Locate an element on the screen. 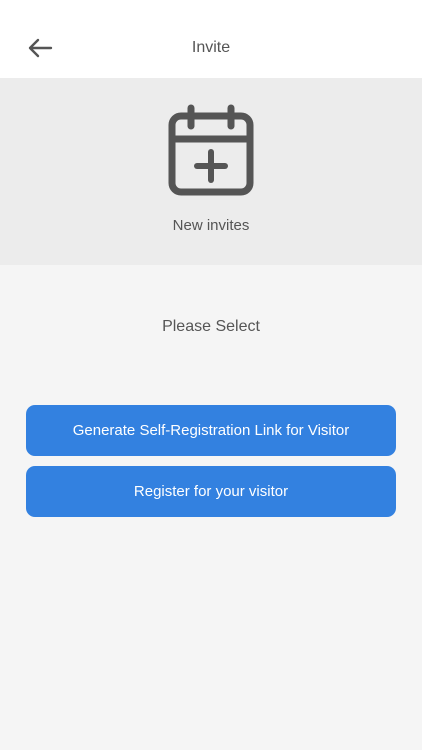 This screenshot has width=422, height=750. register-visitor-button: Register for your visitor is located at coordinates (211, 491).